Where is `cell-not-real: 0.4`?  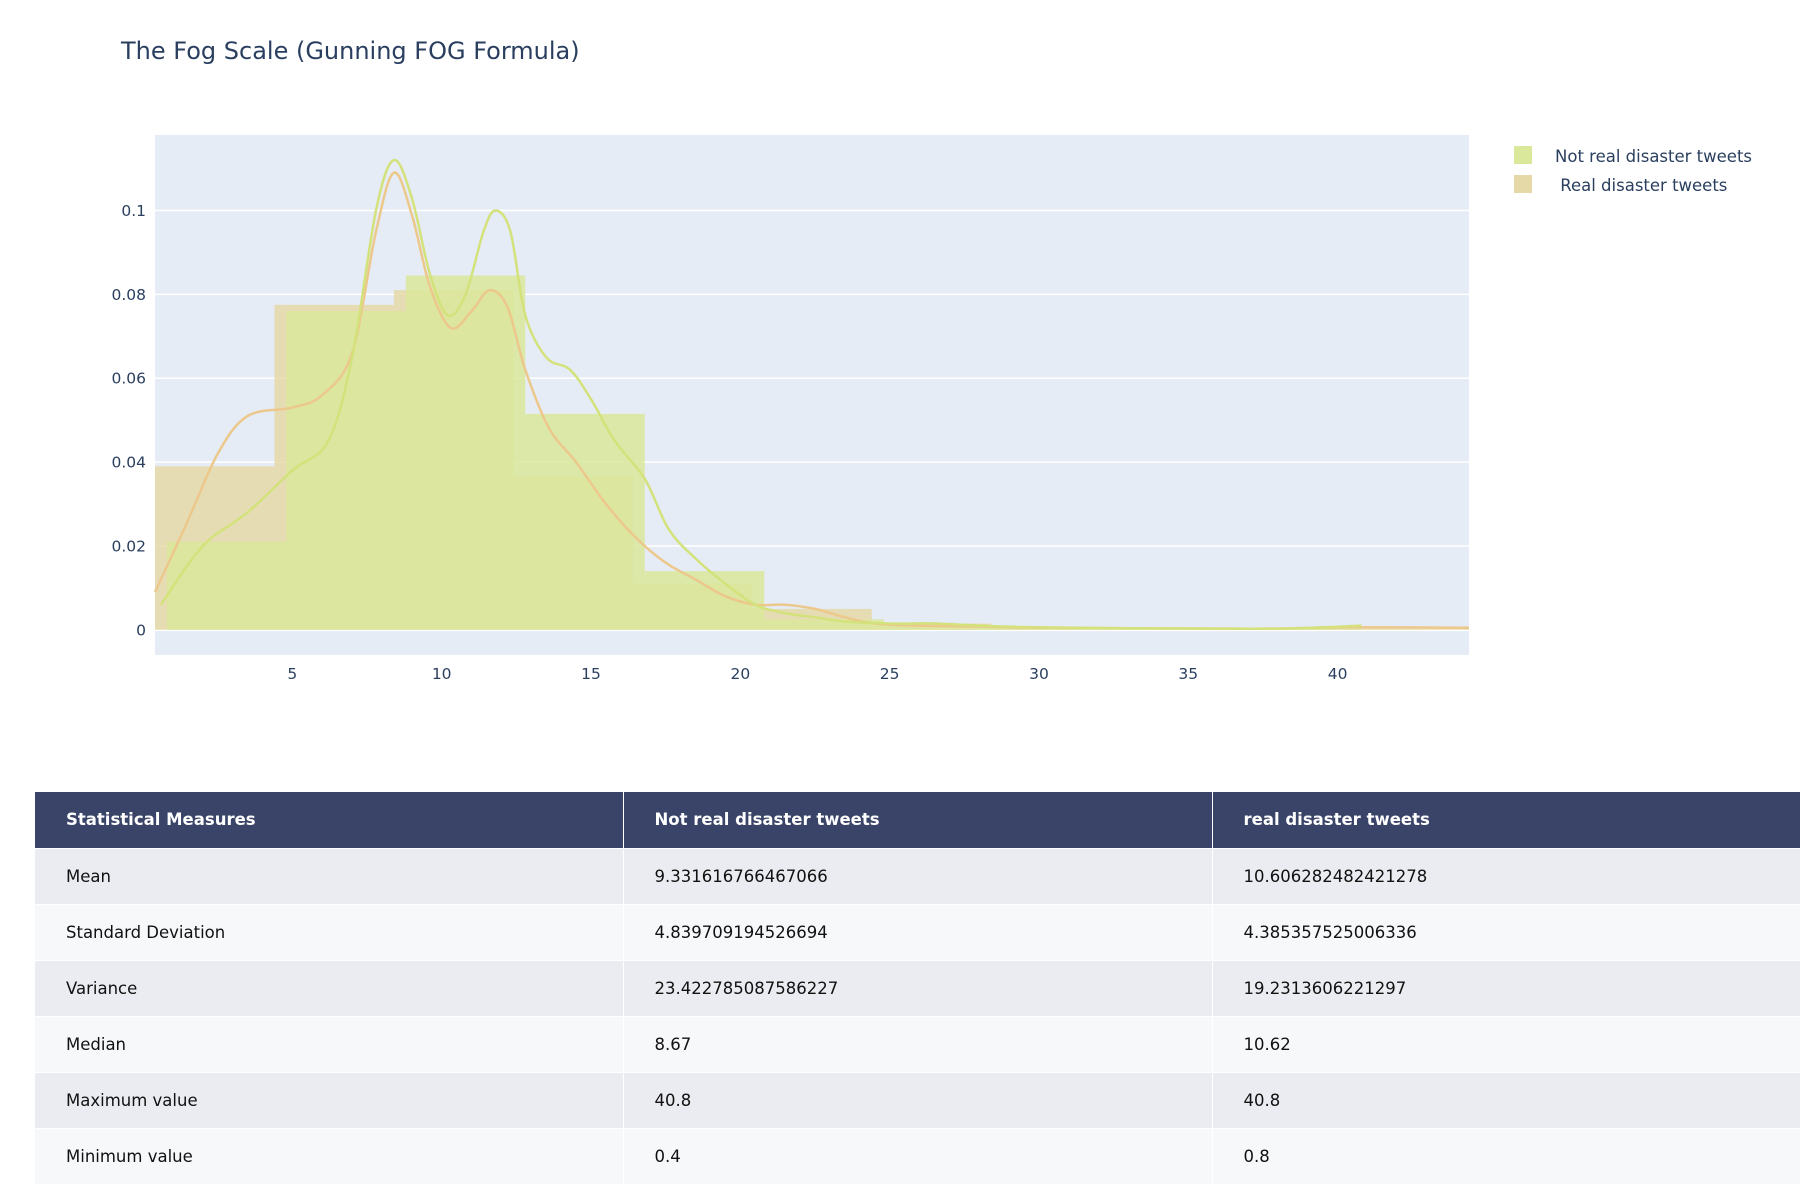 cell-not-real: 0.4 is located at coordinates (918, 1156).